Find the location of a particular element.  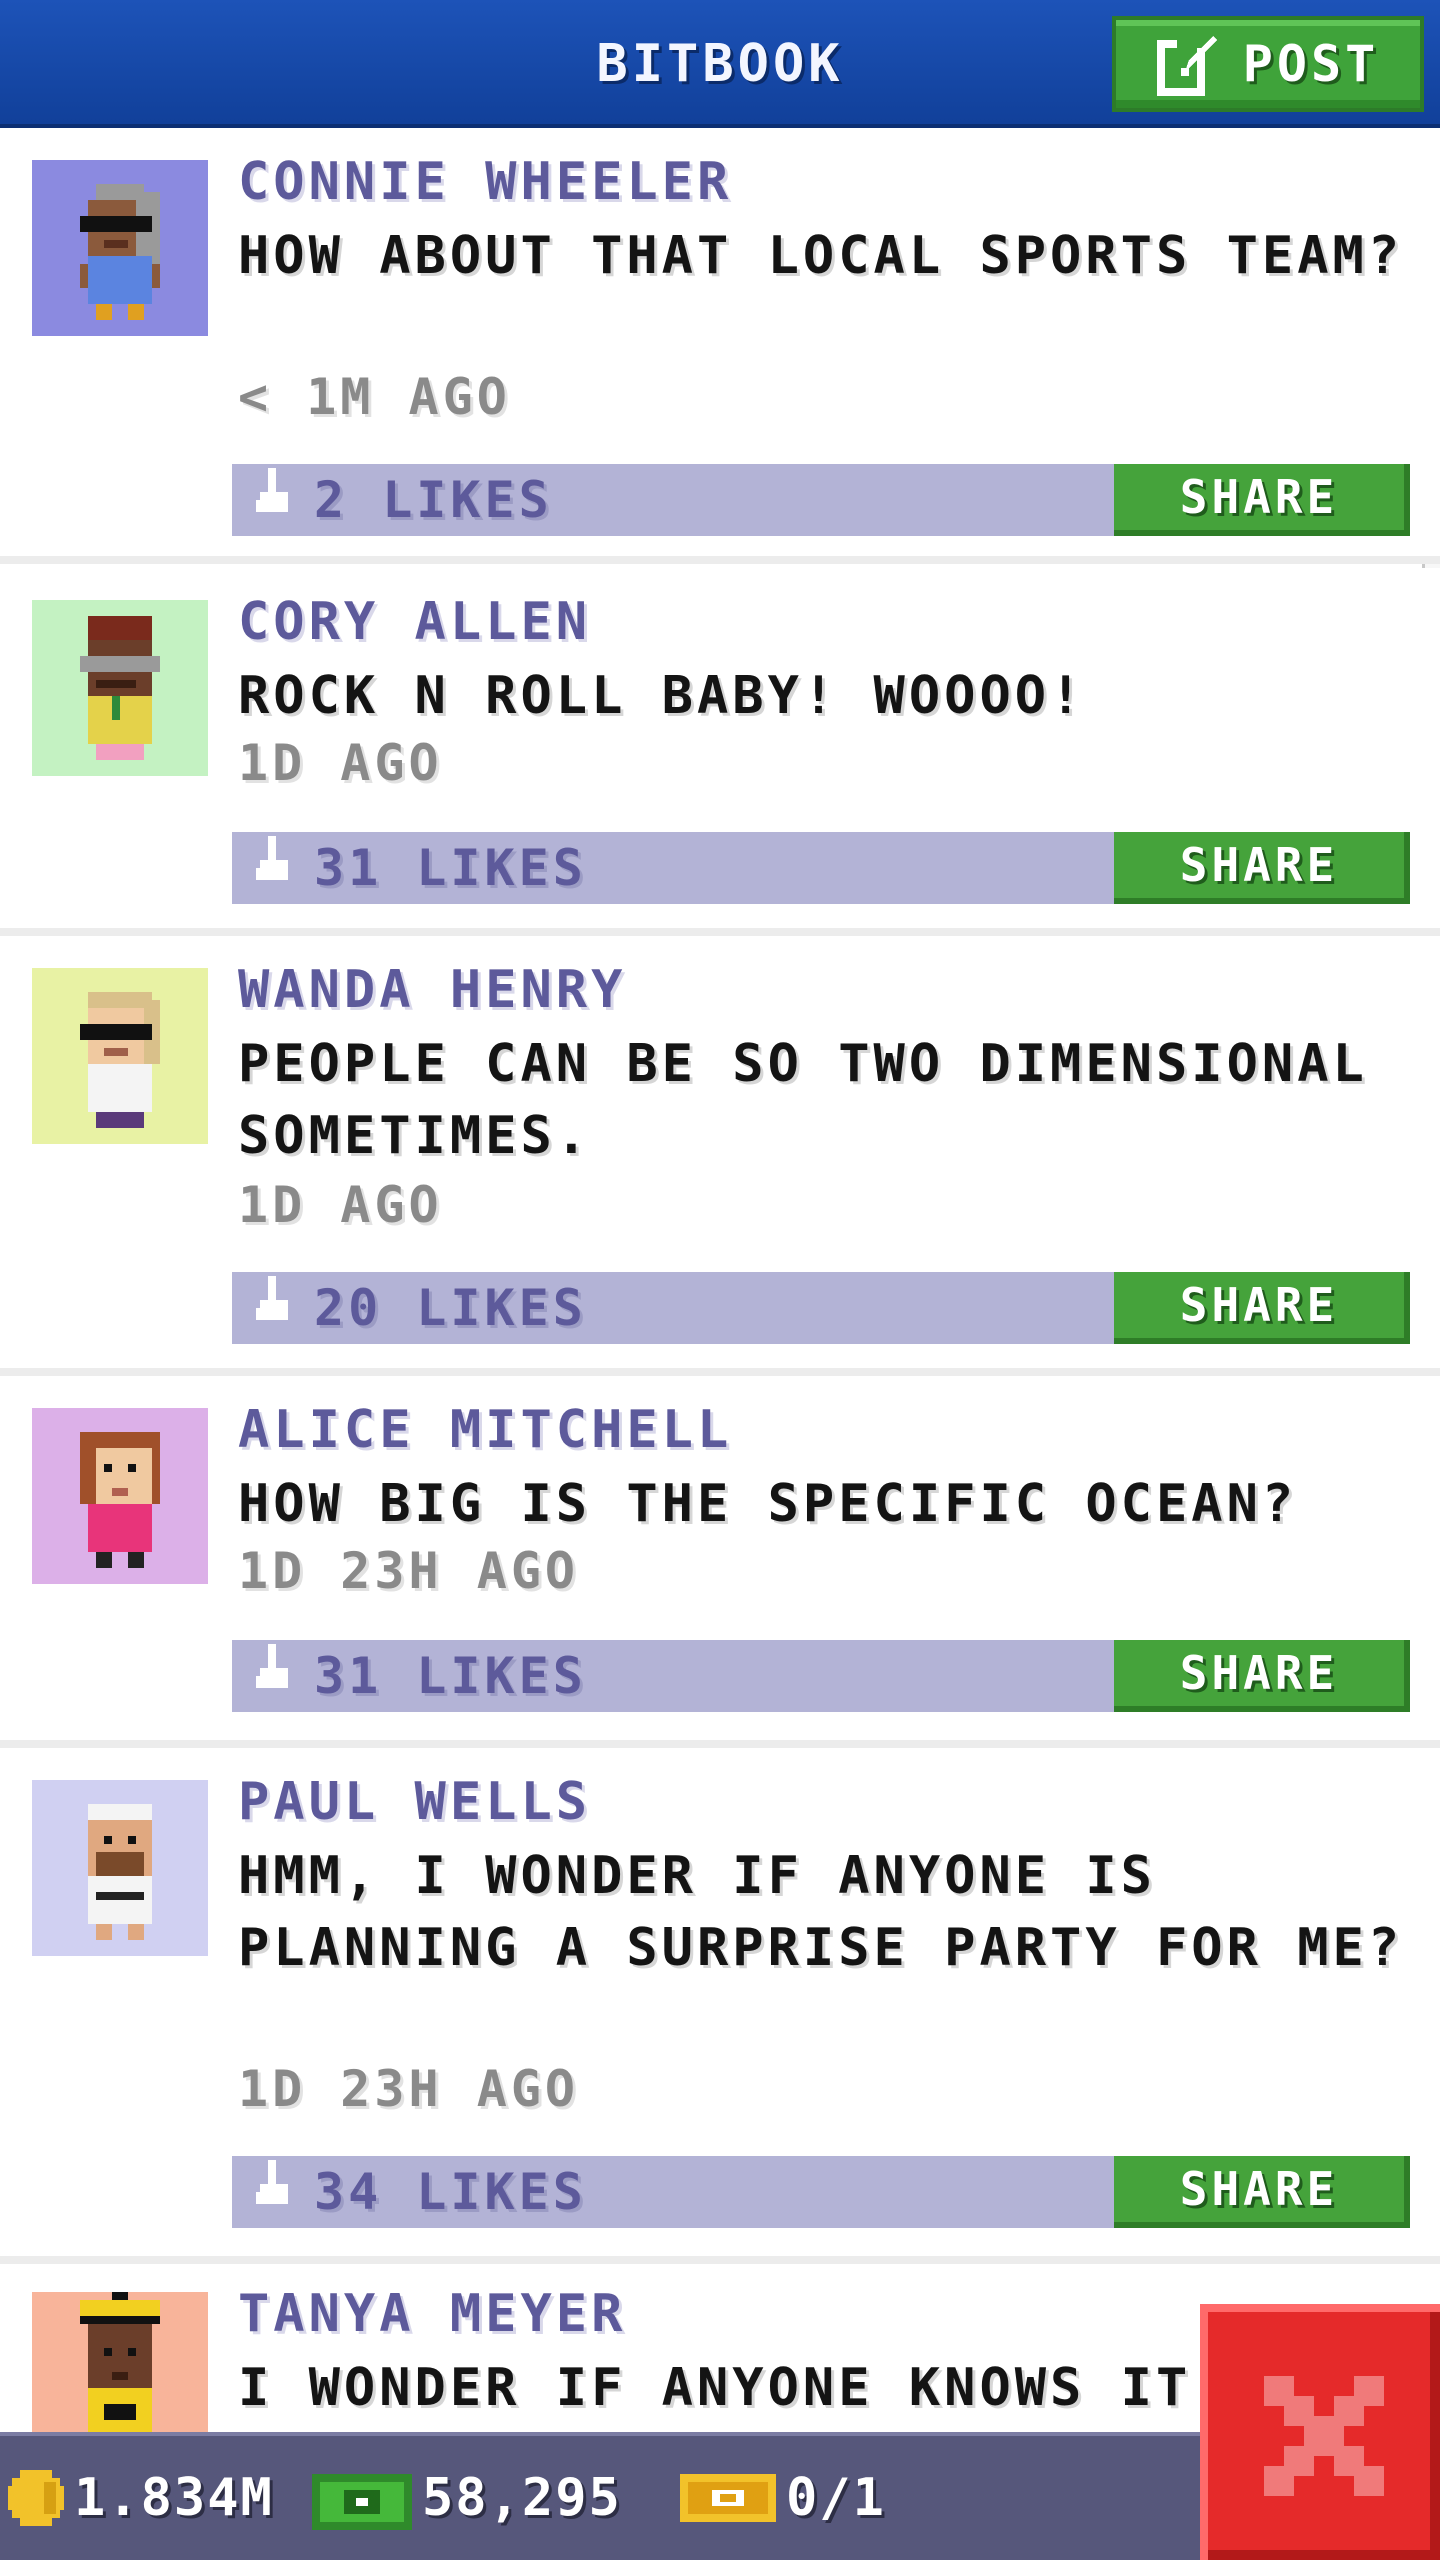

like-button: 34 LIKES is located at coordinates (419, 2192).